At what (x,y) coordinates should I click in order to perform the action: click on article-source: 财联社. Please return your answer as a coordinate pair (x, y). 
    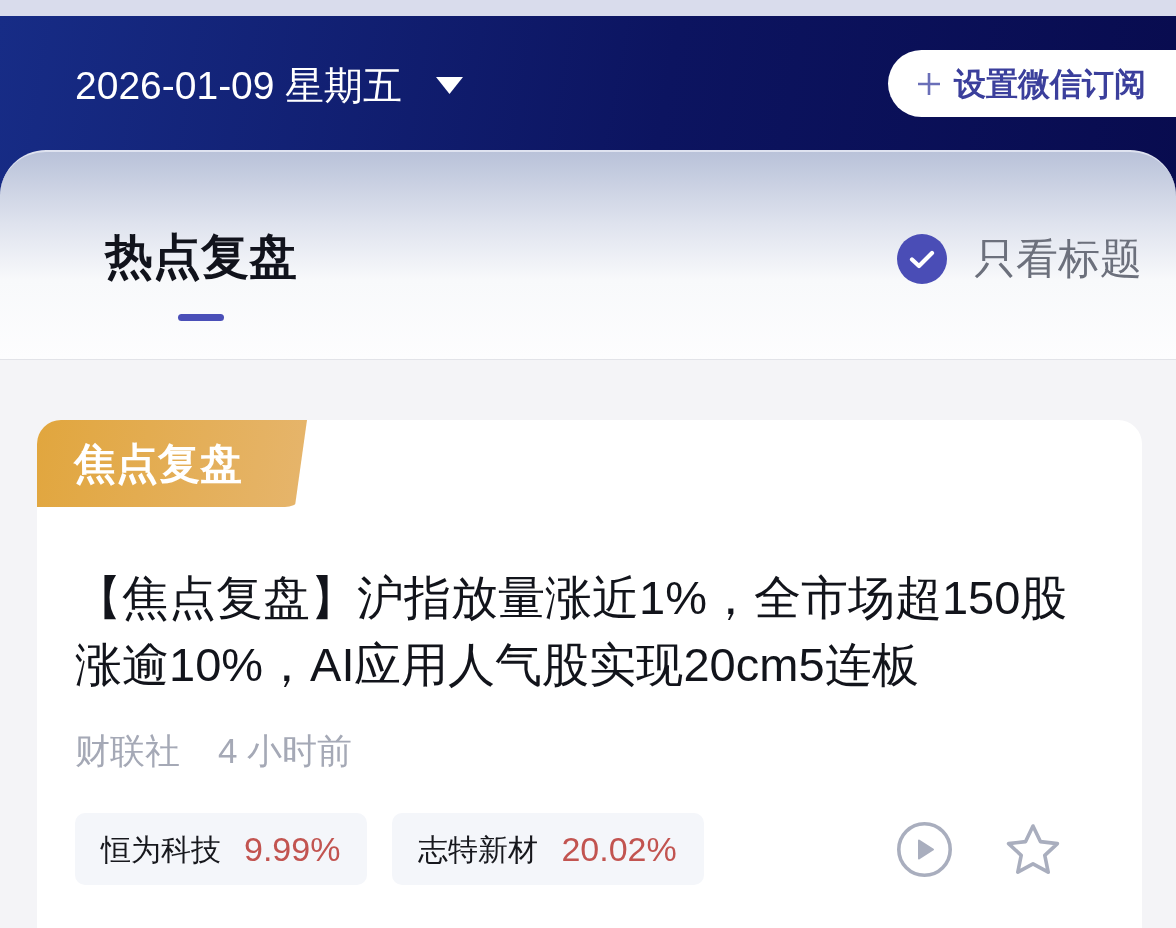
    Looking at the image, I should click on (127, 751).